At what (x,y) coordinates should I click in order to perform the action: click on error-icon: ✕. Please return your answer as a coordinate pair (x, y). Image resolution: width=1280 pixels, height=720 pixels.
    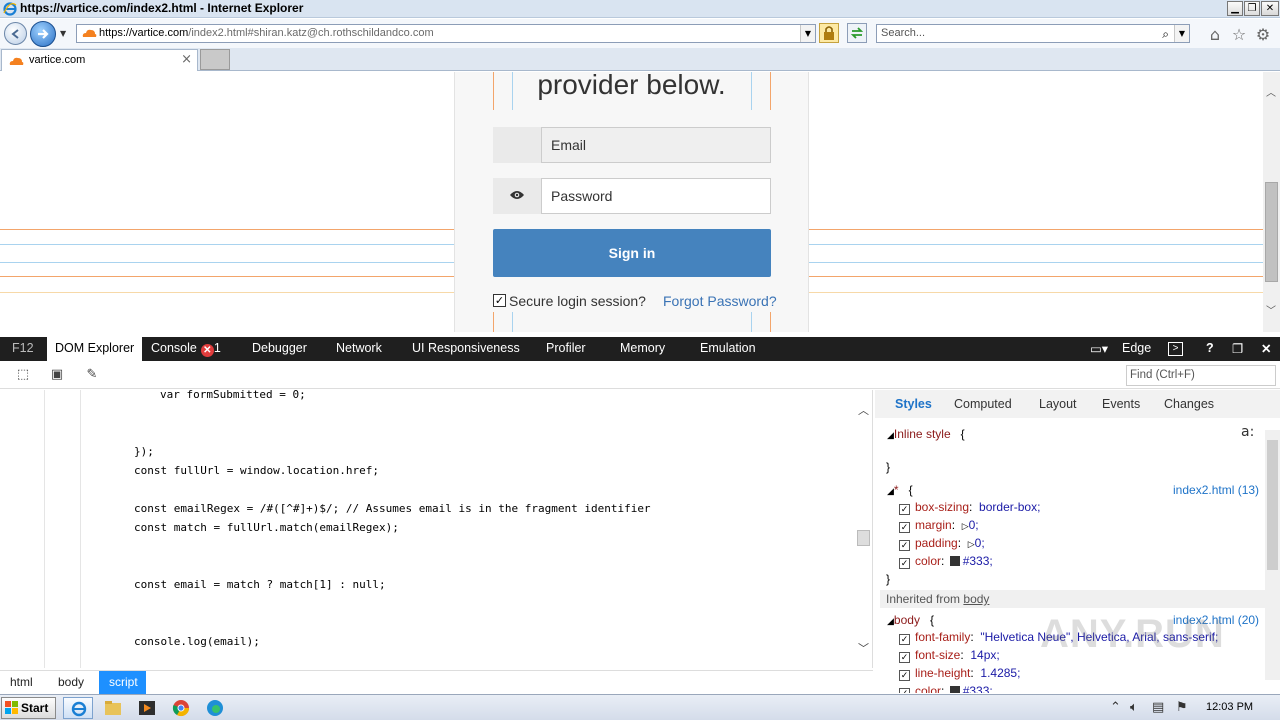
    Looking at the image, I should click on (207, 350).